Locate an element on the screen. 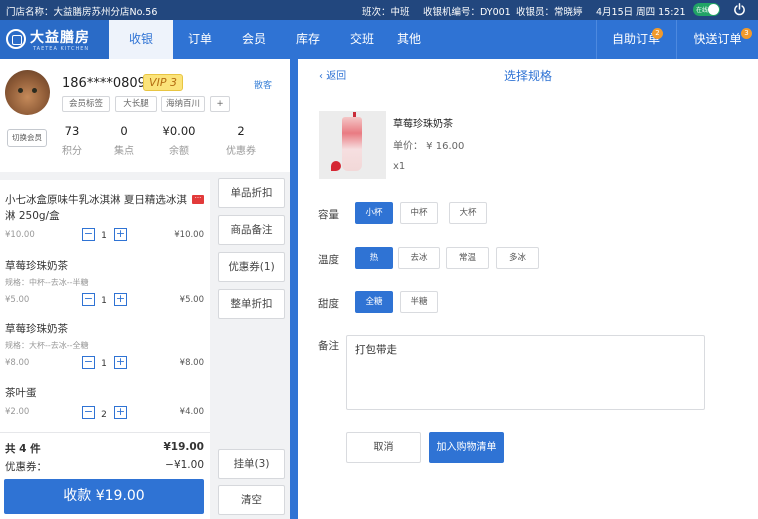 This screenshot has height=519, width=758. coupon-button: 优惠券(1) is located at coordinates (251, 267).